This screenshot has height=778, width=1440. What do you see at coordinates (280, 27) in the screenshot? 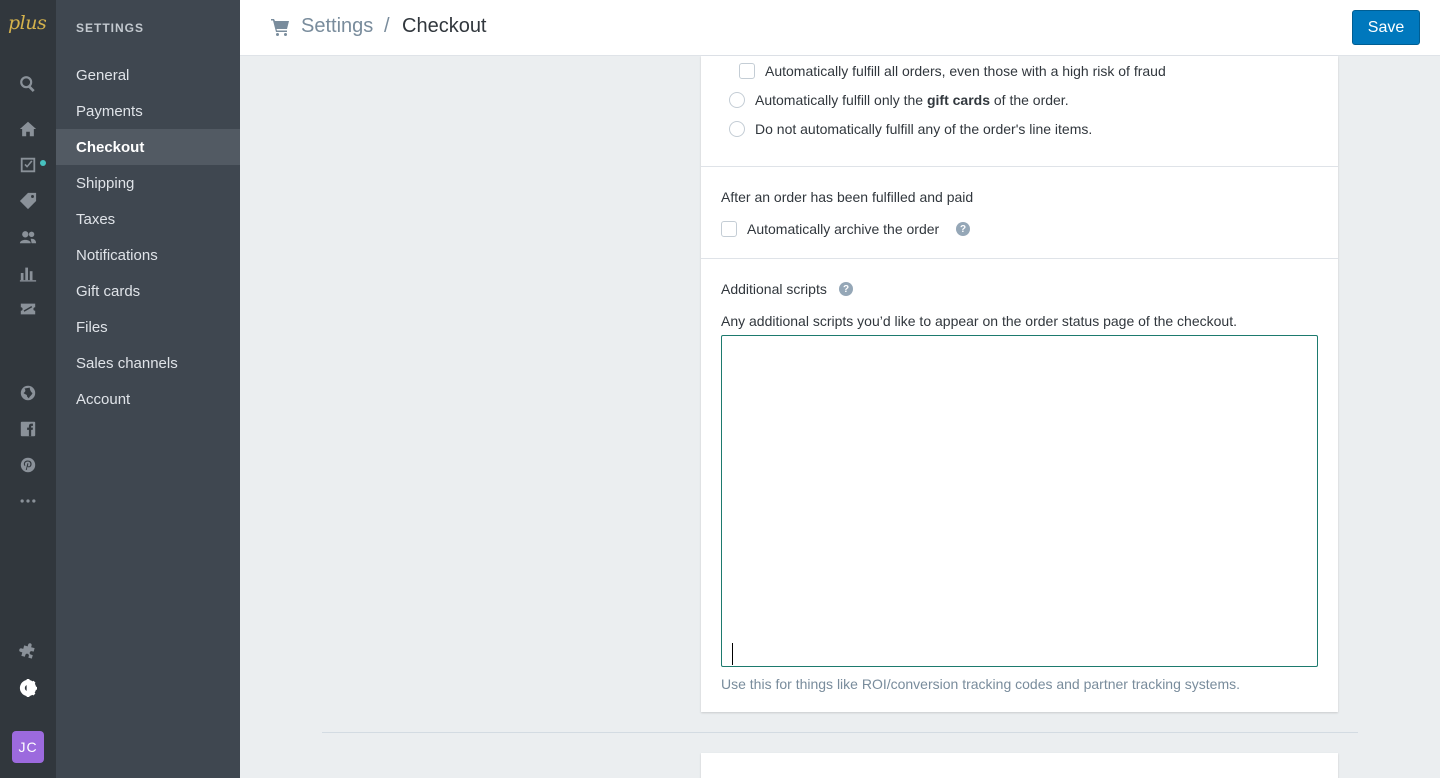
I see `cart-icon` at bounding box center [280, 27].